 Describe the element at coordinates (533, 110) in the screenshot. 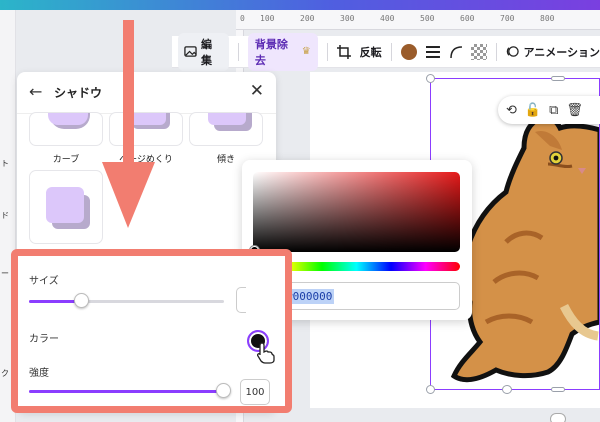

I see `lock-icon: 🔓` at that location.